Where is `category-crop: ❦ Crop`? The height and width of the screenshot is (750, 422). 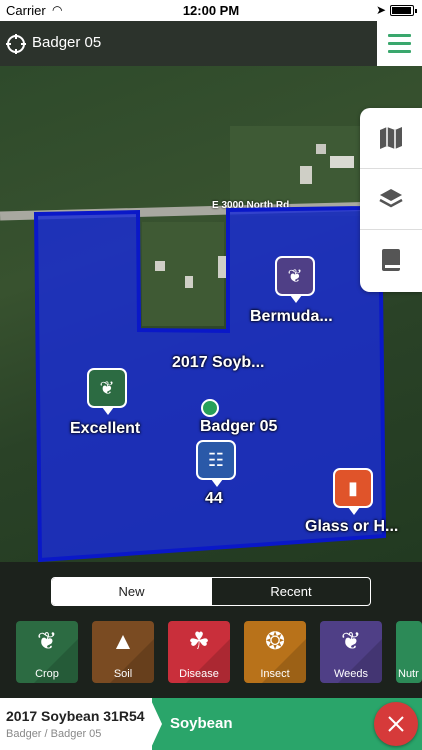
category-crop: ❦ Crop is located at coordinates (47, 652).